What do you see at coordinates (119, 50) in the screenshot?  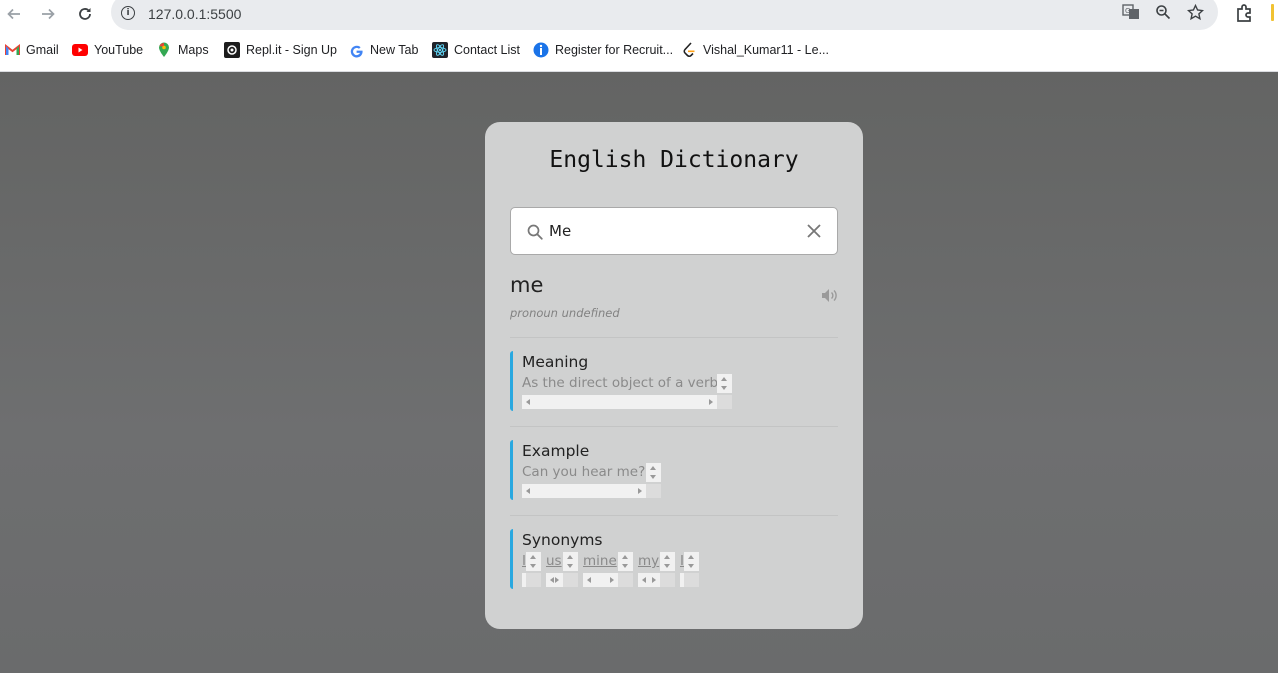 I see `bookmark-label: YouTube` at bounding box center [119, 50].